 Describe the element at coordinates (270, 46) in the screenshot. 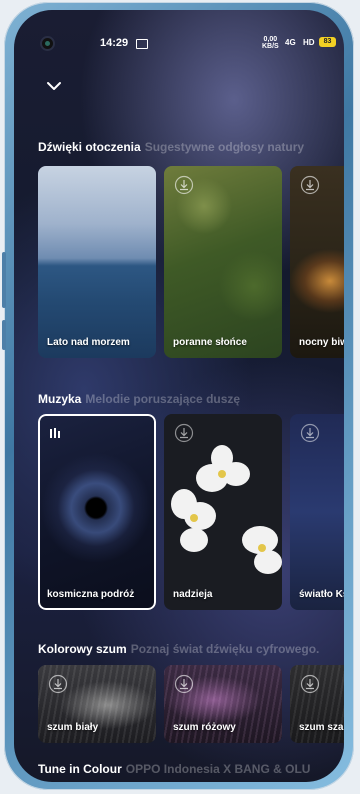

I see `network-speed-unit: KB/S` at that location.